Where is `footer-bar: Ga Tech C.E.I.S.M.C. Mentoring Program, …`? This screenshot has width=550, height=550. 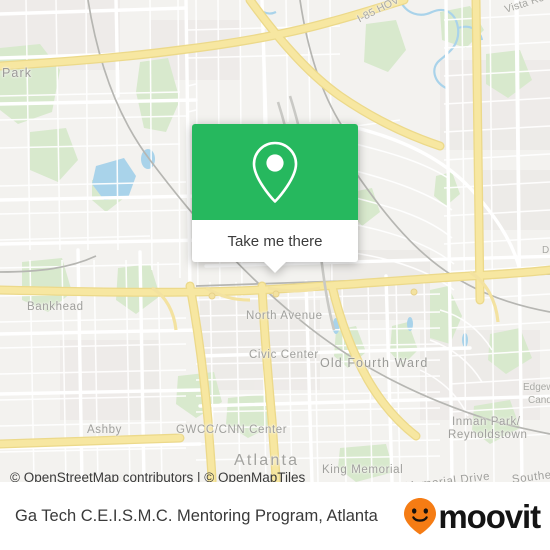
footer-bar: Ga Tech C.E.I.S.M.C. Mentoring Program, … is located at coordinates (275, 516).